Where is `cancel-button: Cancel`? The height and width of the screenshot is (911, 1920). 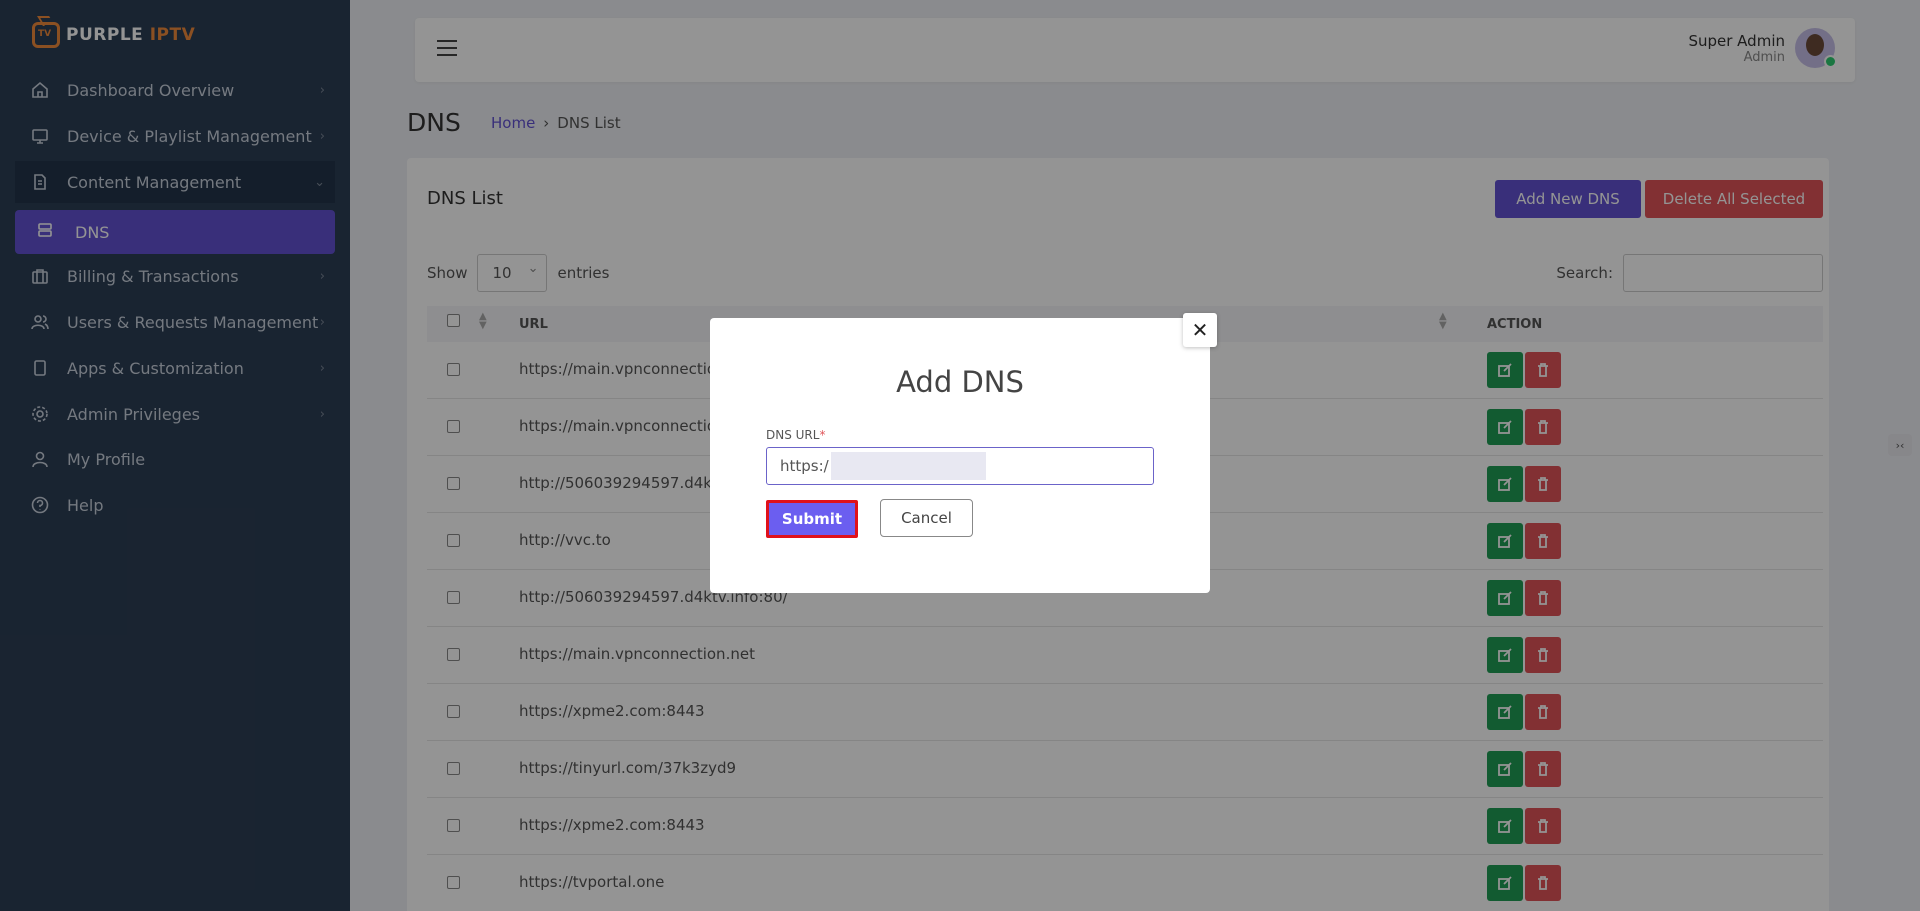
cancel-button: Cancel is located at coordinates (926, 518).